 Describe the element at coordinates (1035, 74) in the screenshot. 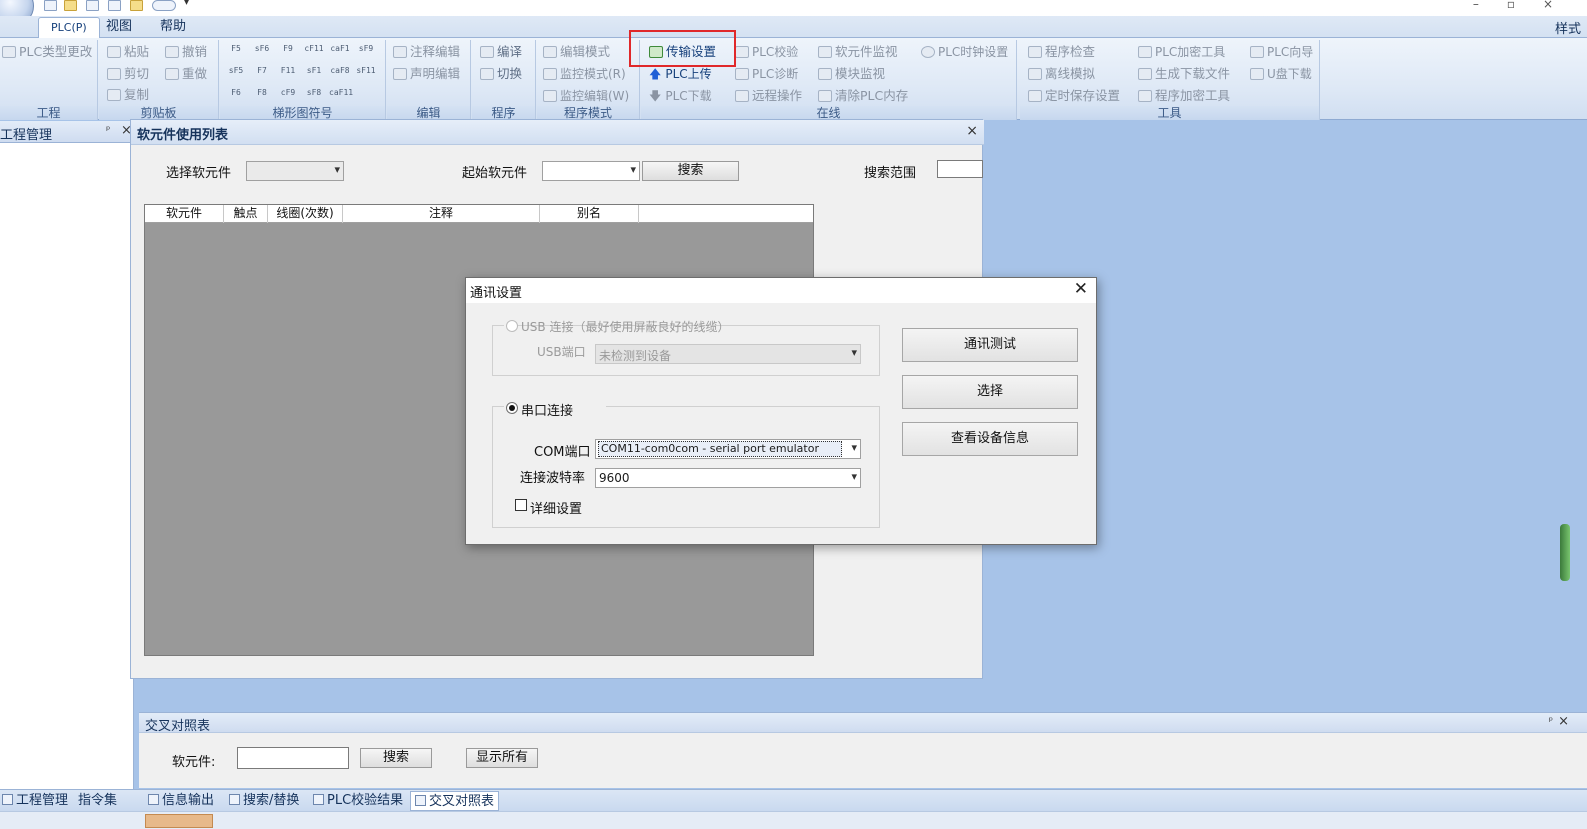

I see `offline-simulation-icon` at that location.